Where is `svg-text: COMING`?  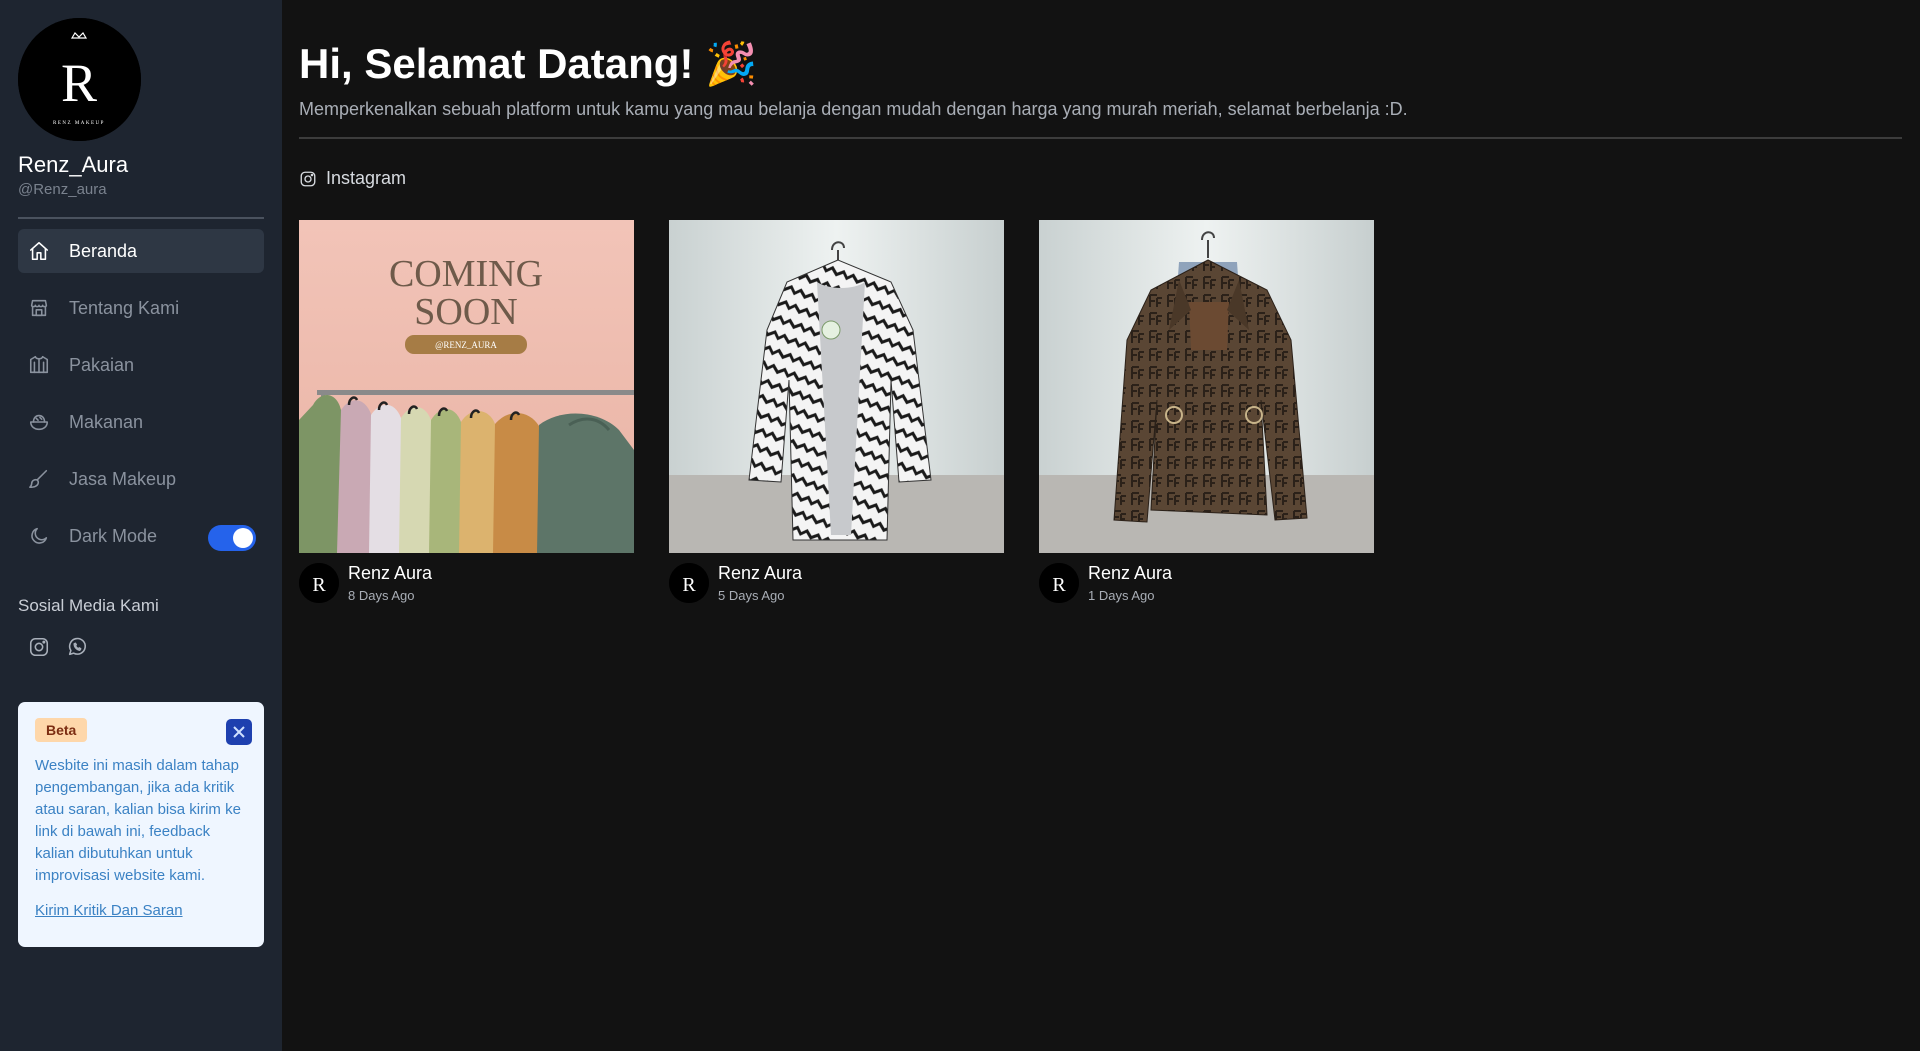 svg-text: COMING is located at coordinates (466, 274).